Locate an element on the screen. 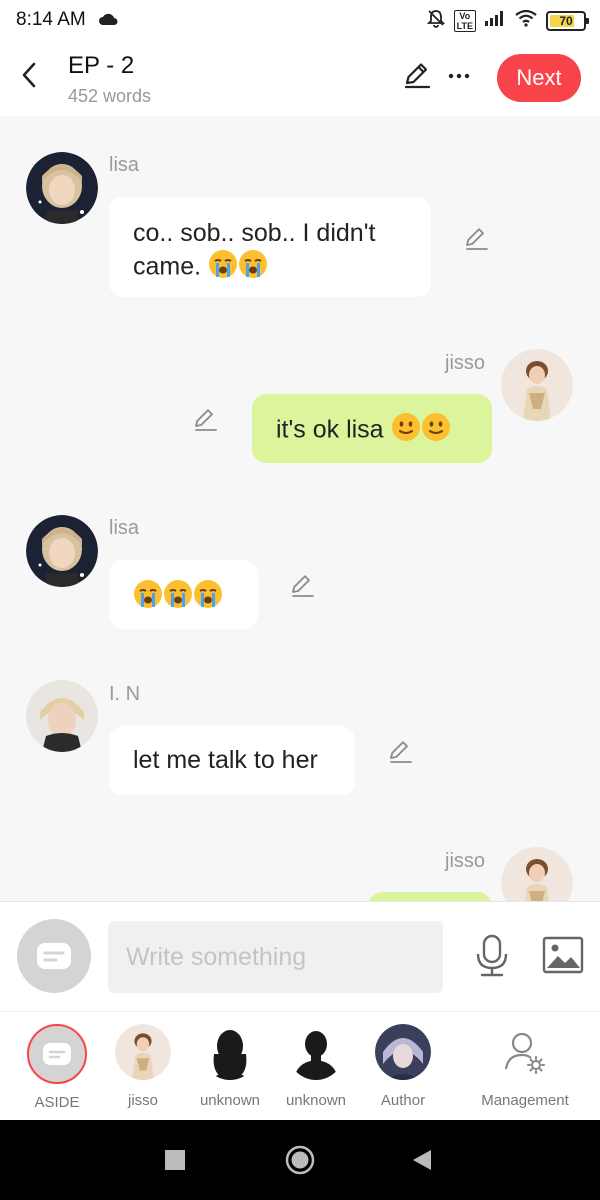 This screenshot has width=600, height=1200. microphone-icon is located at coordinates (492, 955).